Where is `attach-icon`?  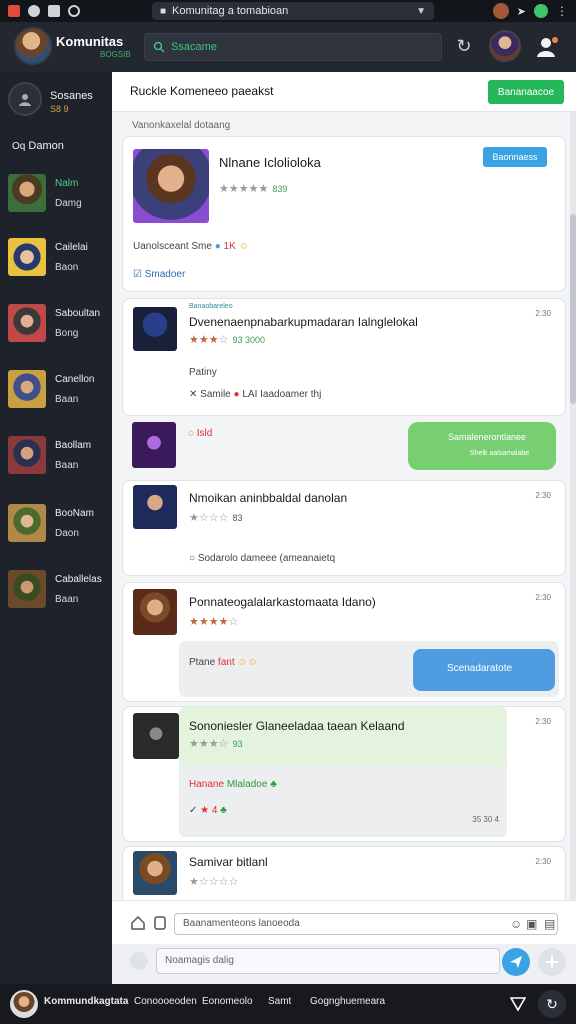
attach-icon is located at coordinates (160, 923).